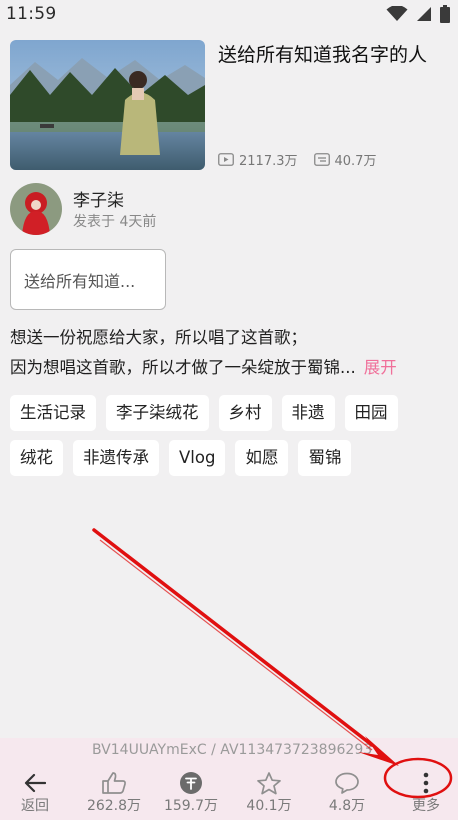 The width and height of the screenshot is (458, 820). I want to click on danmaku-count: 40.7万, so click(345, 159).